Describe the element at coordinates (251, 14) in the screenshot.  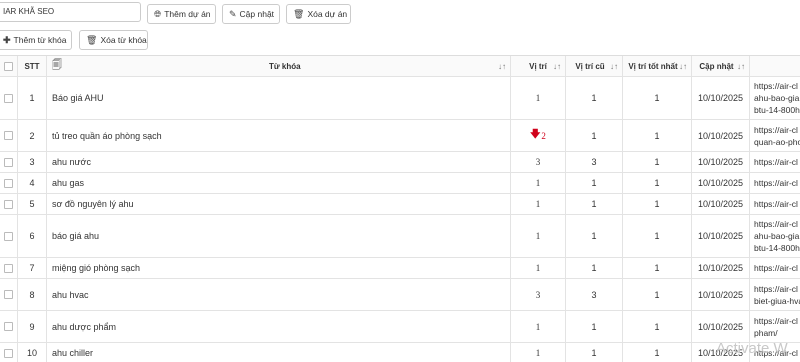
I see `update-button: ✎ Cập nhật` at that location.